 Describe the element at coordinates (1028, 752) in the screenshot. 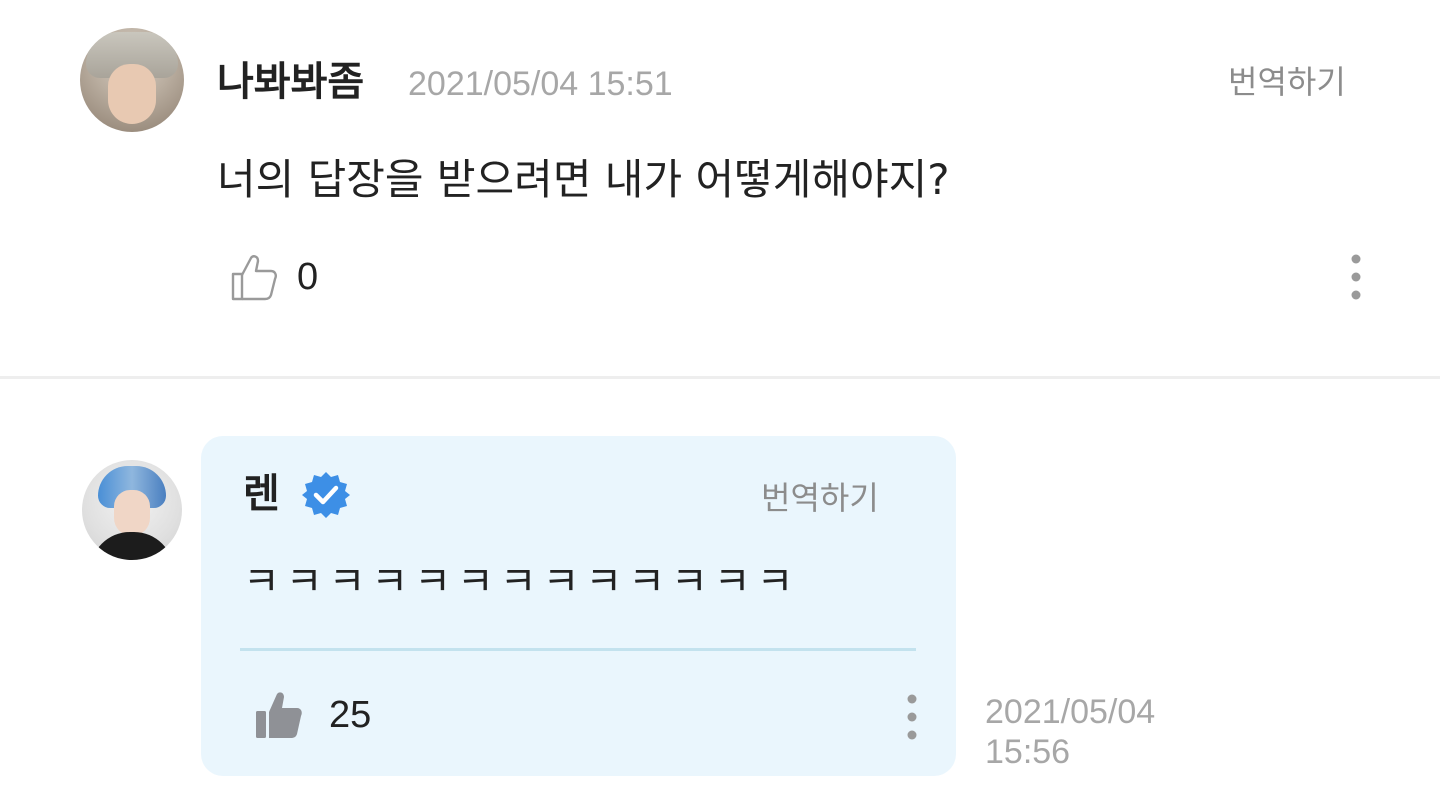

I see `reply-timestamp-time: 15:56` at that location.